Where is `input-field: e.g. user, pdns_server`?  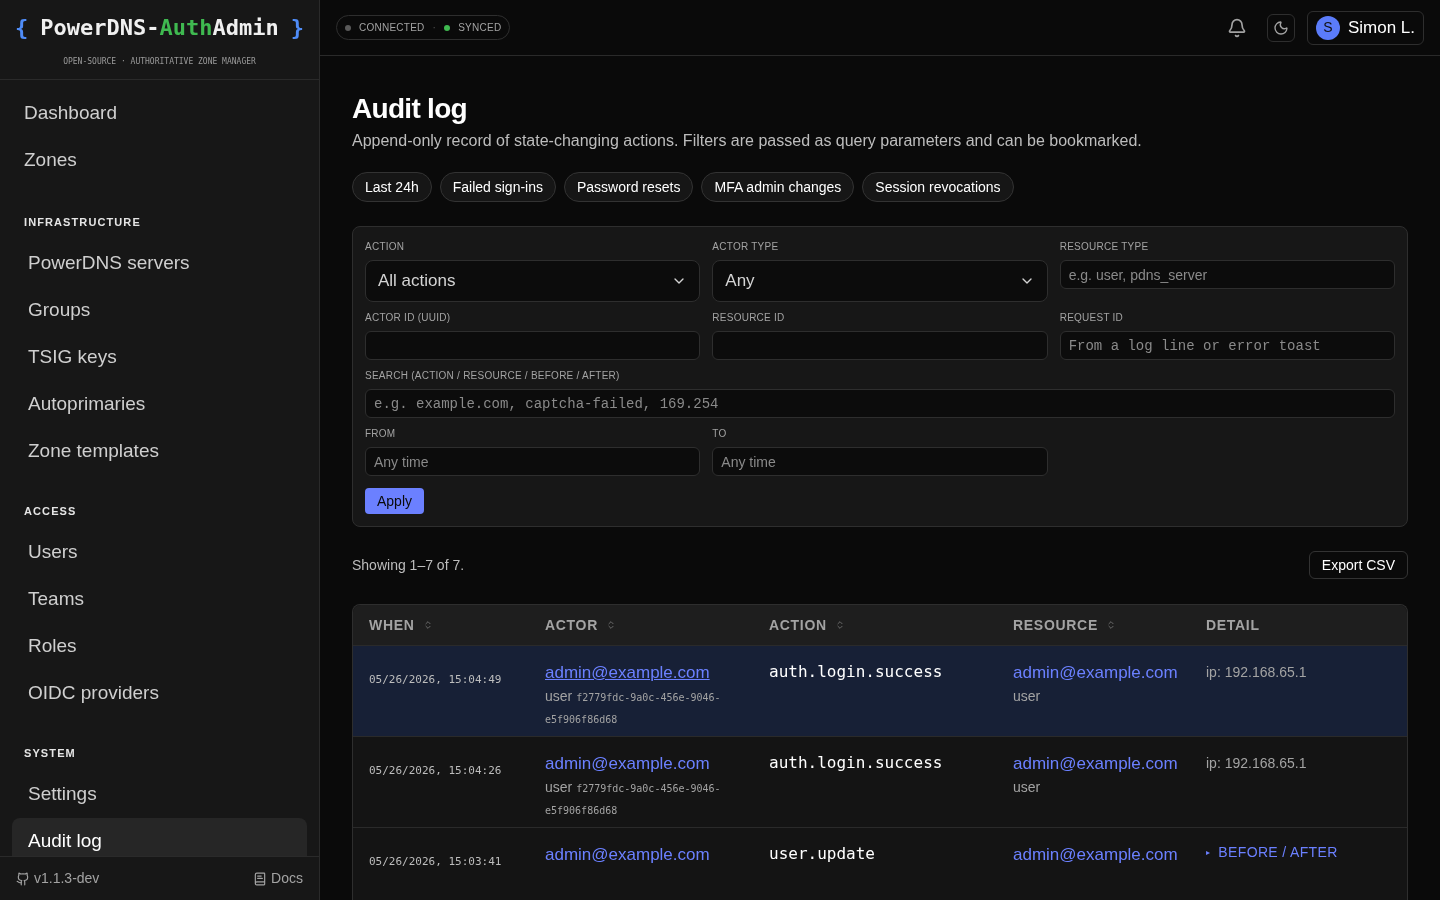
input-field: e.g. user, pdns_server is located at coordinates (1227, 274).